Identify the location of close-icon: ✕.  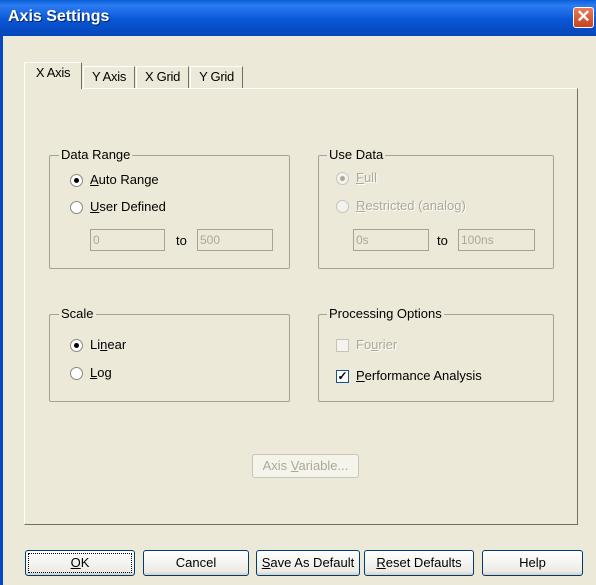
(583, 16).